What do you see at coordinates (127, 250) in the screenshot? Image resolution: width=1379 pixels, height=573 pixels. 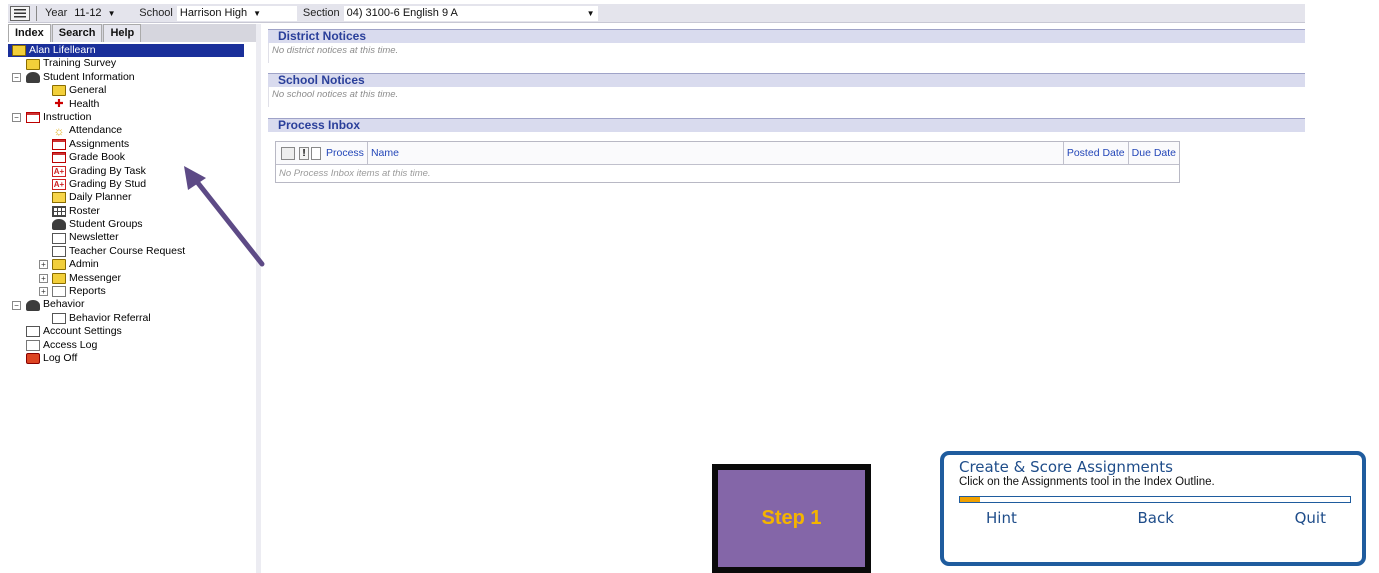 I see `tree-item-label: Teacher Course Request` at bounding box center [127, 250].